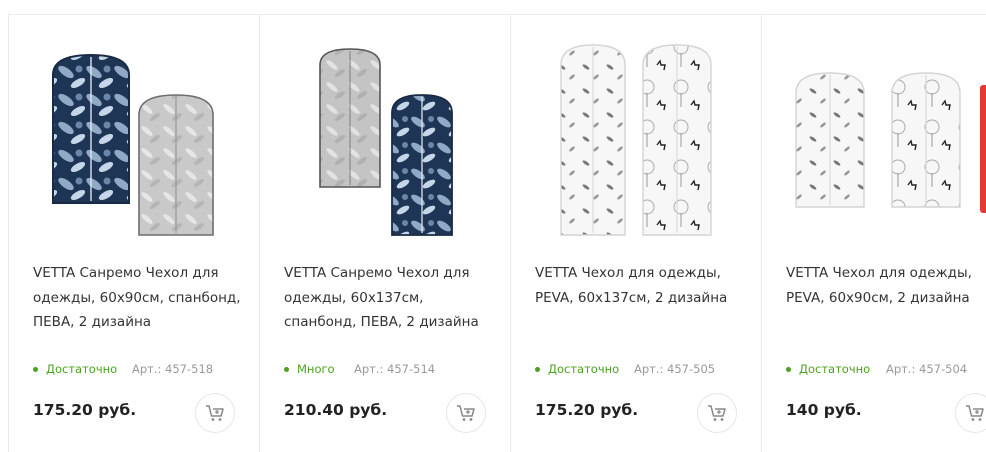  I want to click on article-number: Арт.: 457-505, so click(675, 369).